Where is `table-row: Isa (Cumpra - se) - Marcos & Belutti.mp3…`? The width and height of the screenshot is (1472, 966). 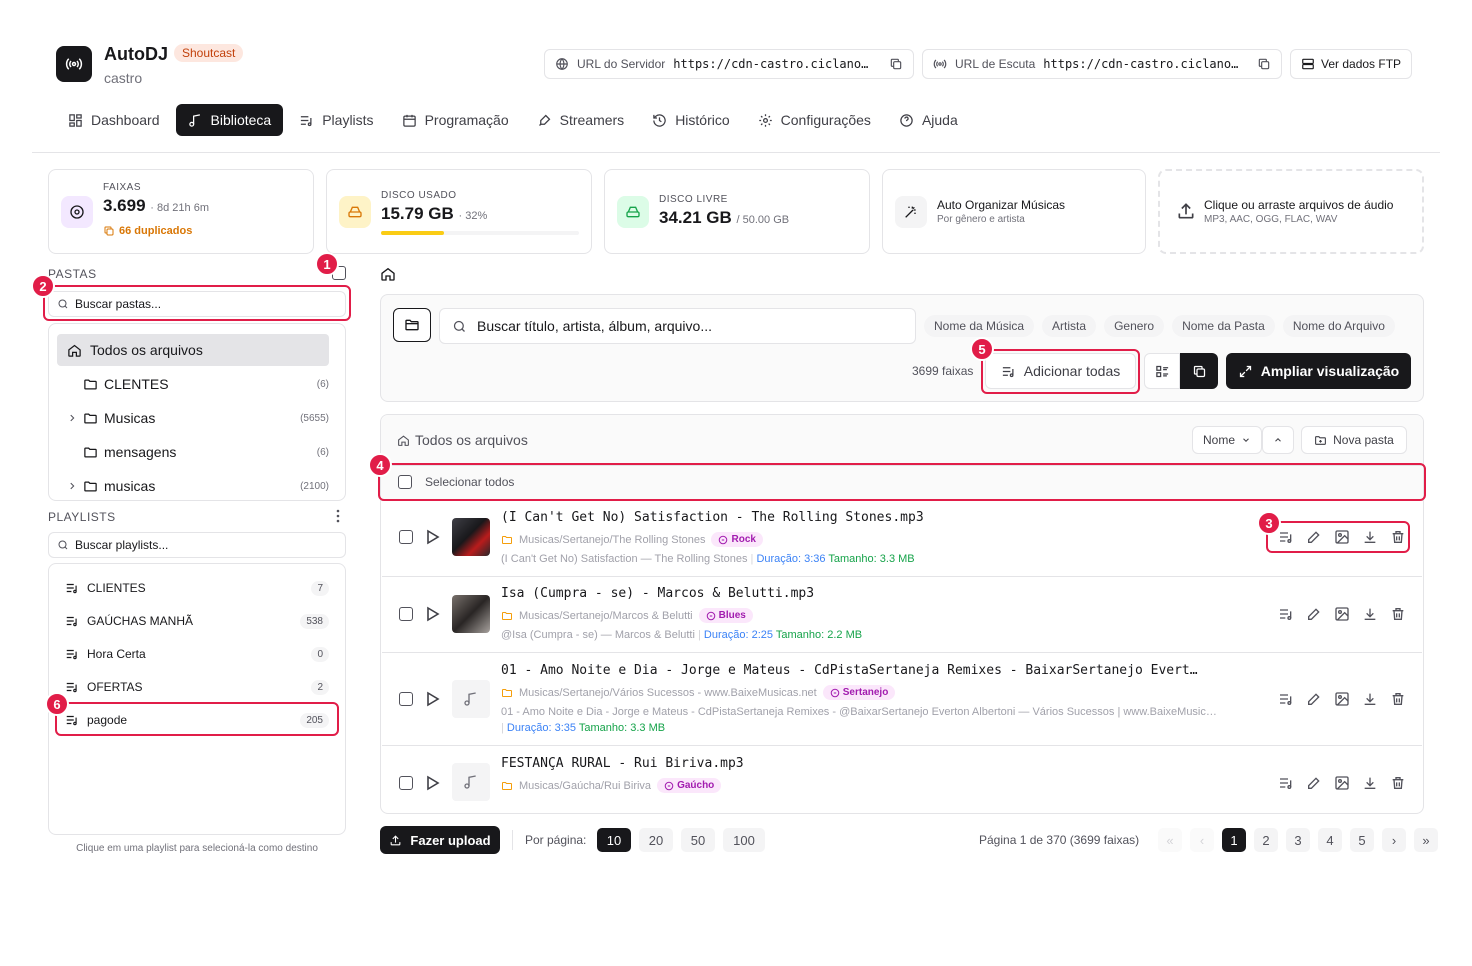
table-row: Isa (Cumpra - se) - Marcos & Belutti.mp3… is located at coordinates (902, 615).